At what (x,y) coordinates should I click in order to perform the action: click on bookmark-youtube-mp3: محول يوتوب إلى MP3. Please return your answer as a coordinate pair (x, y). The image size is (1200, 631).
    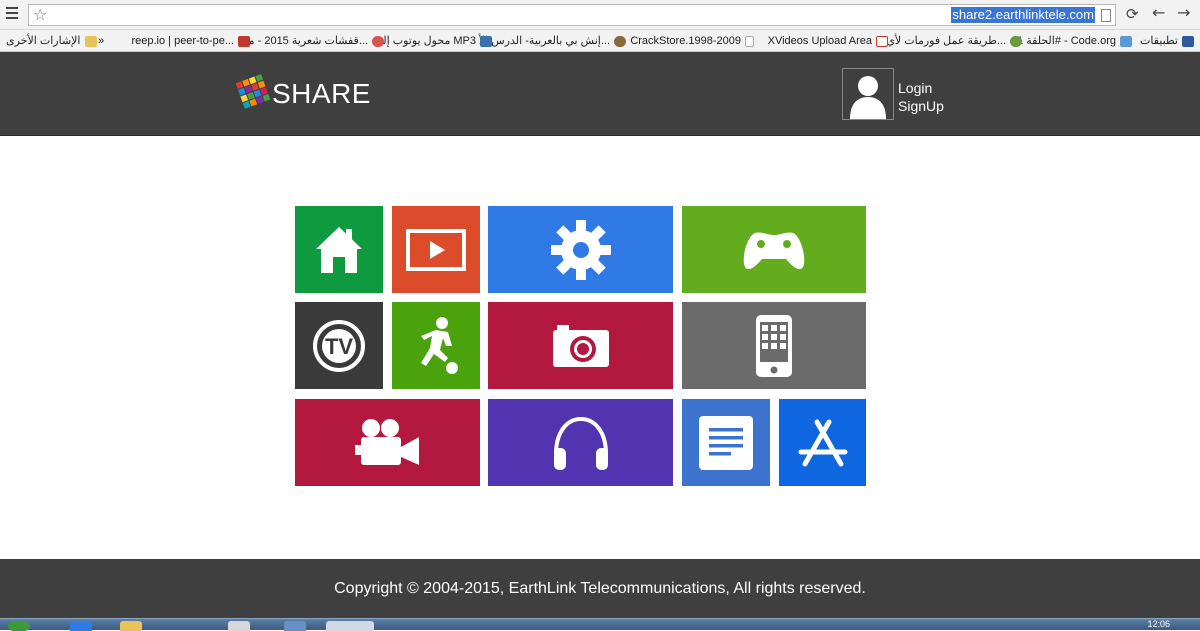
    Looking at the image, I should click on (433, 41).